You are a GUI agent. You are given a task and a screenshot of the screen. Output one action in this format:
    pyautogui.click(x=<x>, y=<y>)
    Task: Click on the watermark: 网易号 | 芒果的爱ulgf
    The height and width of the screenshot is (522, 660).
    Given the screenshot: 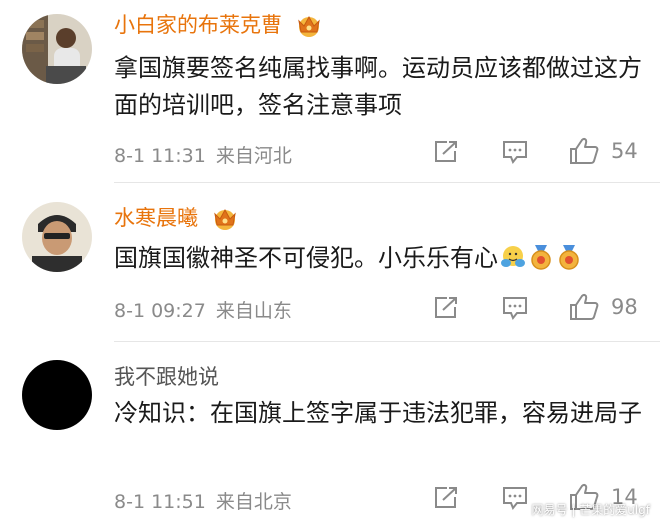 What is the action you would take?
    pyautogui.click(x=590, y=510)
    